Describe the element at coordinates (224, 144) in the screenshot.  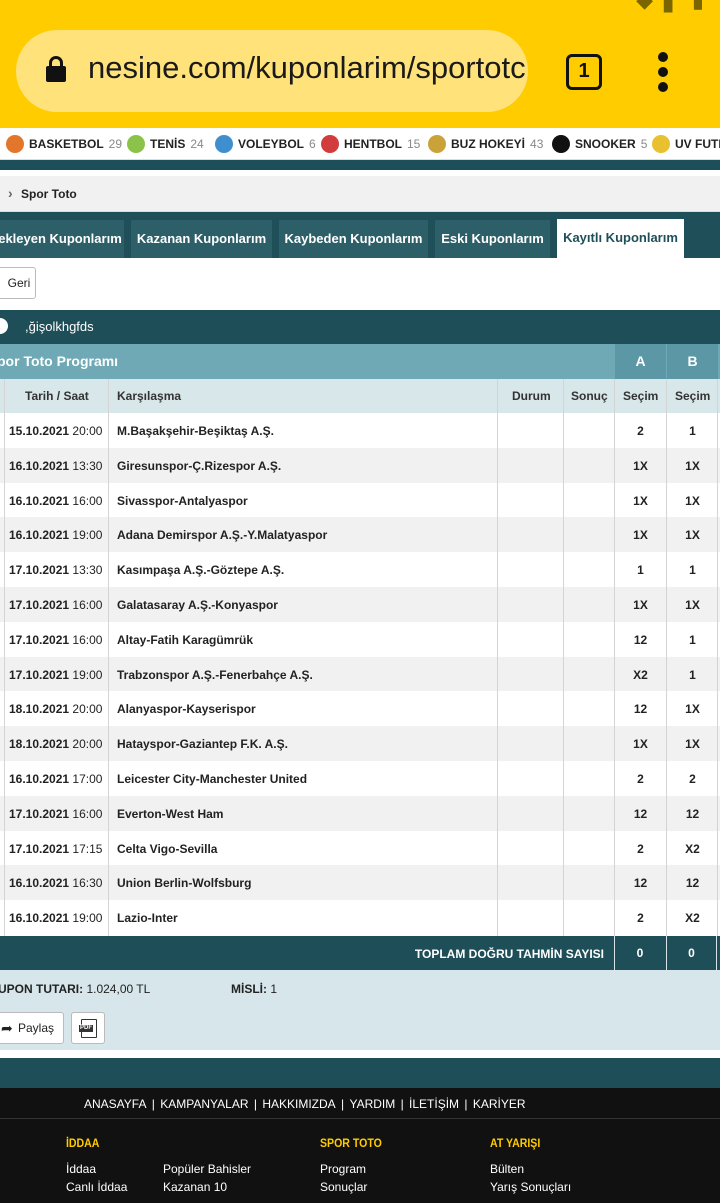
I see `volleyball-icon` at that location.